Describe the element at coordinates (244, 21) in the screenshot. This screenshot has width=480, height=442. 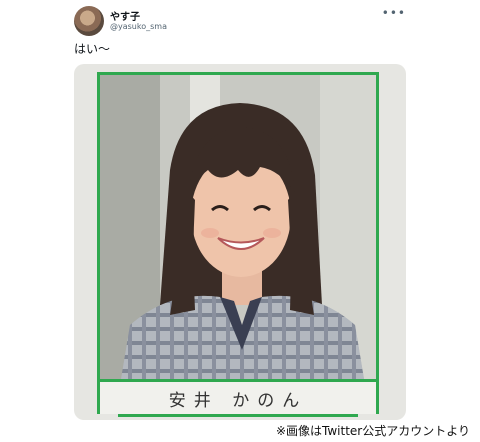
I see `tweet-header: やす子 @yasuko_sma •••` at that location.